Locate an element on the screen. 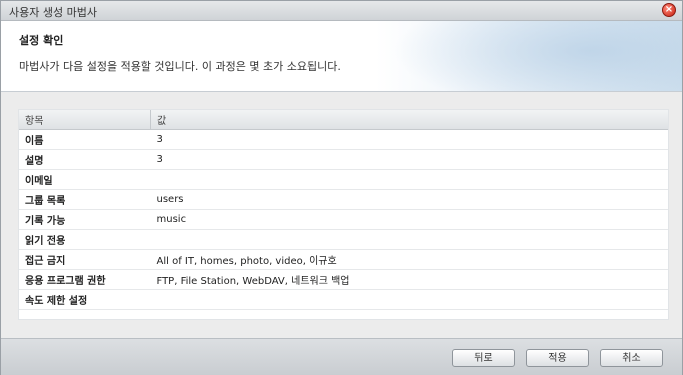  table-row: 기록 가능 music is located at coordinates (343, 219).